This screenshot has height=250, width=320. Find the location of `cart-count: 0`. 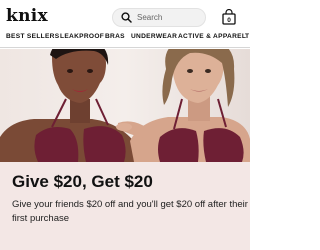

cart-count: 0 is located at coordinates (229, 20).